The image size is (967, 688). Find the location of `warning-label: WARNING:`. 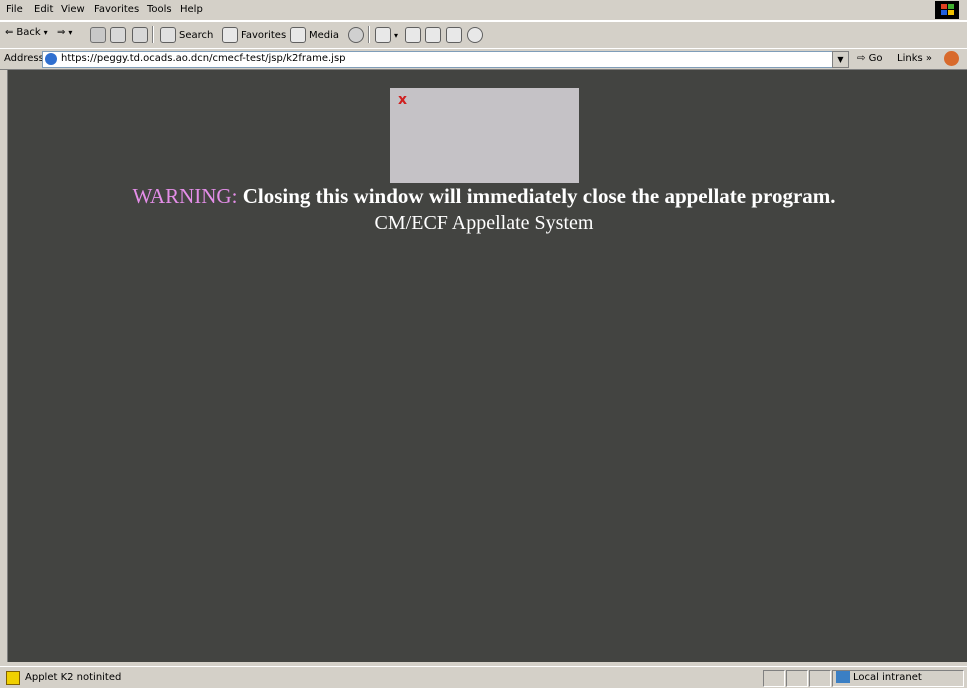

warning-label: WARNING: is located at coordinates (185, 196).